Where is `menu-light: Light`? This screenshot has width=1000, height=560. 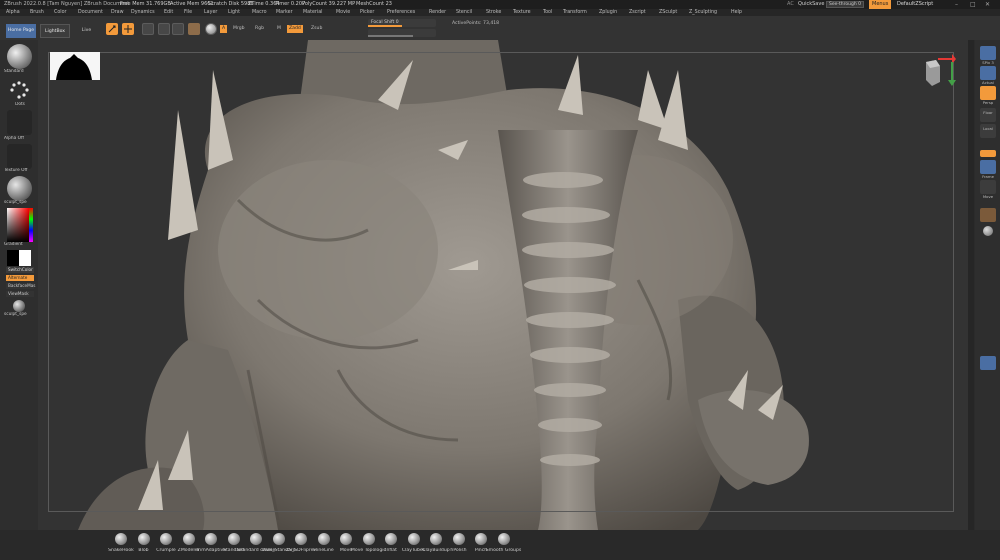
menu-light: Light is located at coordinates (234, 12).